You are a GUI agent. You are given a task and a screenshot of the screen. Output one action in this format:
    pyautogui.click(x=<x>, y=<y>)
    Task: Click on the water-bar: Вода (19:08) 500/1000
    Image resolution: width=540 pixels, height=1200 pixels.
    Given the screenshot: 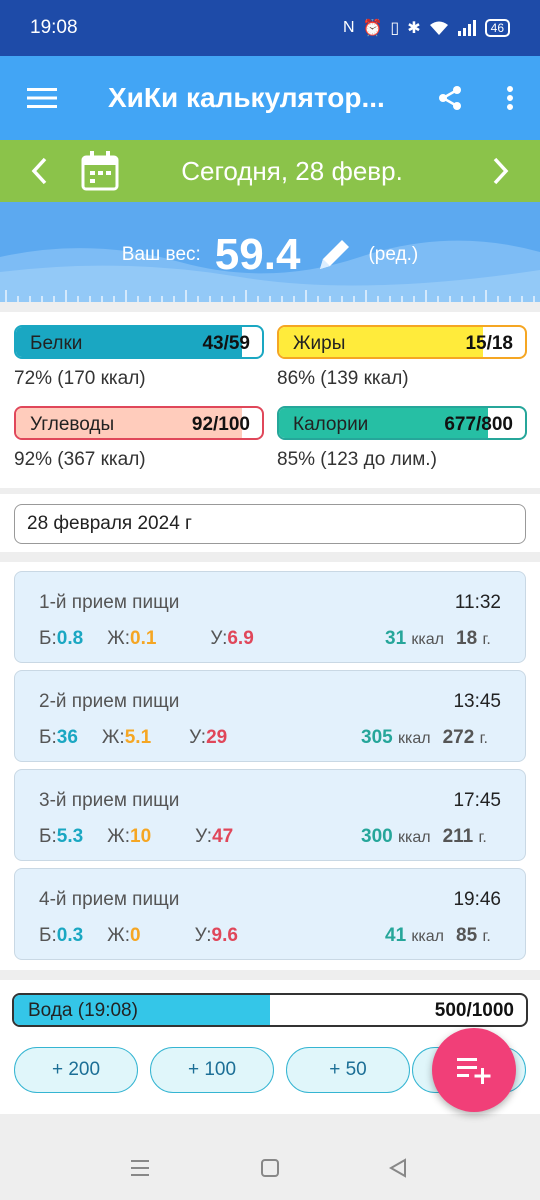 What is the action you would take?
    pyautogui.click(x=270, y=1010)
    